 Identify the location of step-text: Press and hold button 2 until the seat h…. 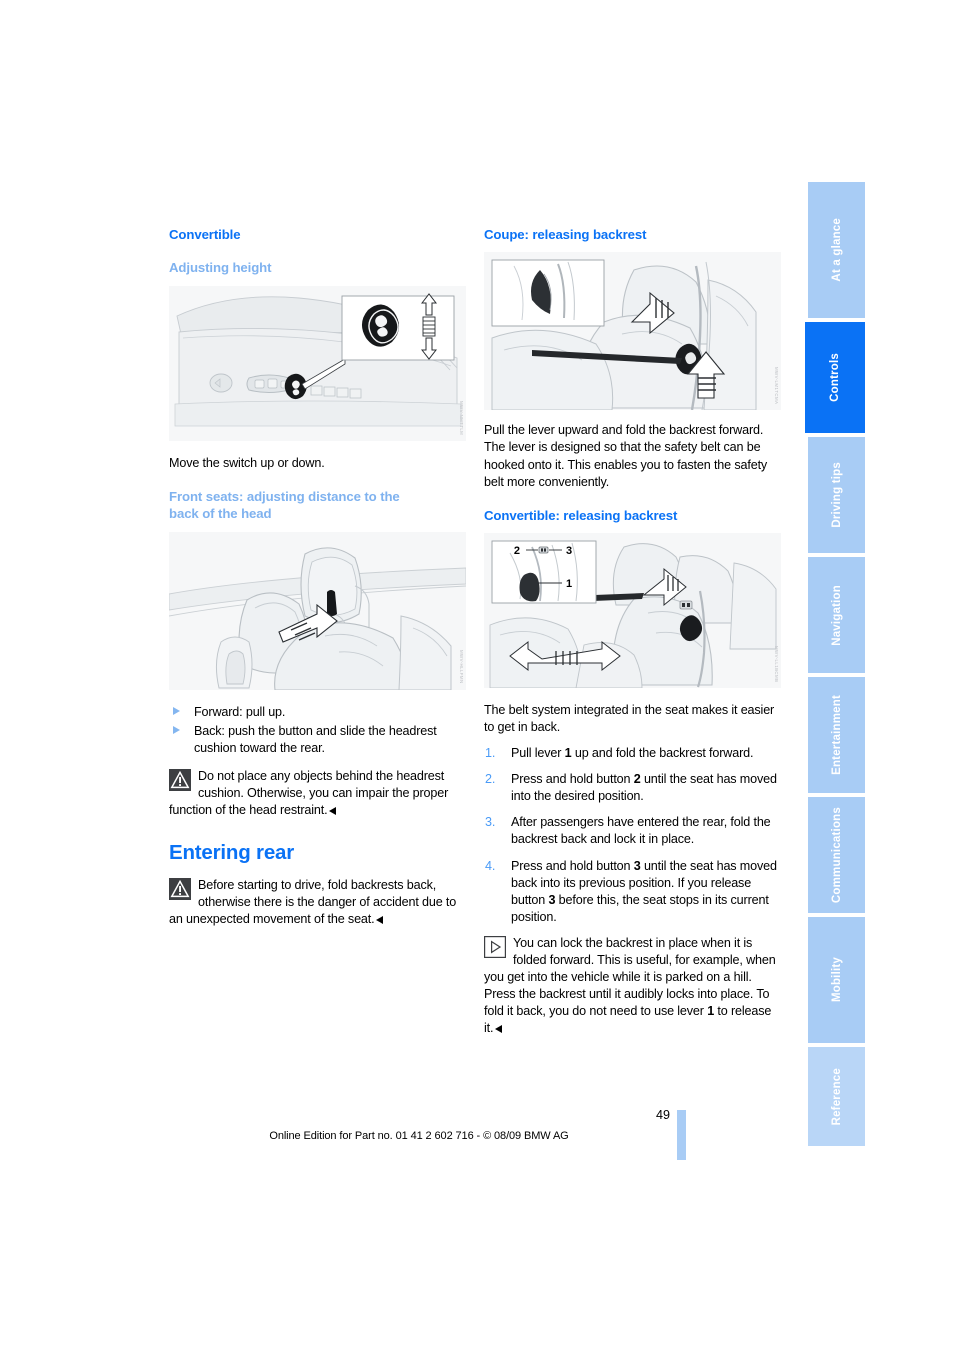
(644, 788).